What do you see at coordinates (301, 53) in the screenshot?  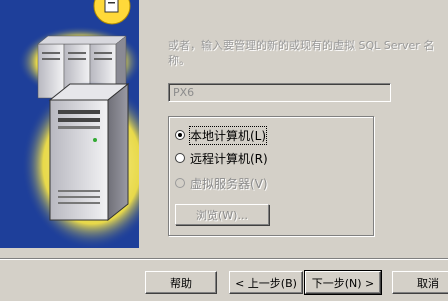 I see `instruction-text: 或者，输入要管理的新的或现有的虚拟 SQL Server 名称。` at bounding box center [301, 53].